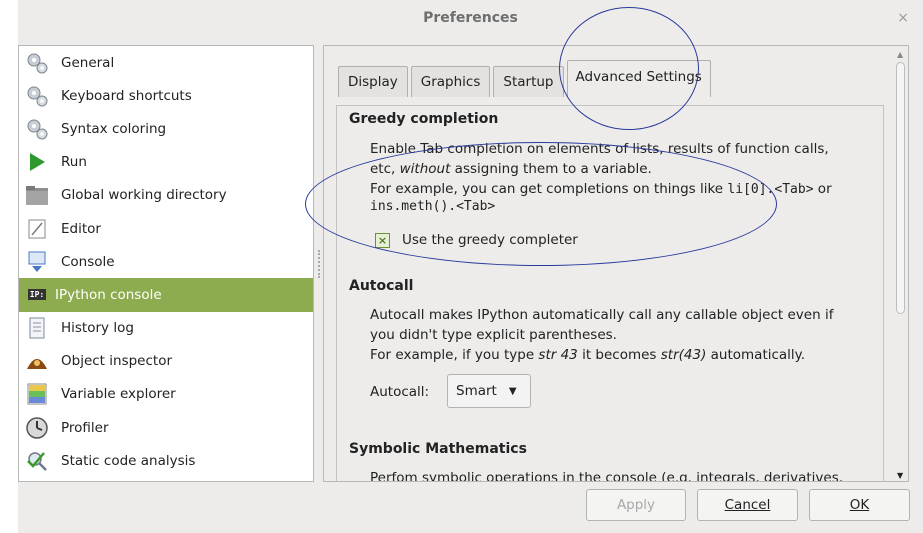 This screenshot has width=923, height=533. What do you see at coordinates (126, 95) in the screenshot?
I see `sidebar-item-label: Keyboard shortcuts` at bounding box center [126, 95].